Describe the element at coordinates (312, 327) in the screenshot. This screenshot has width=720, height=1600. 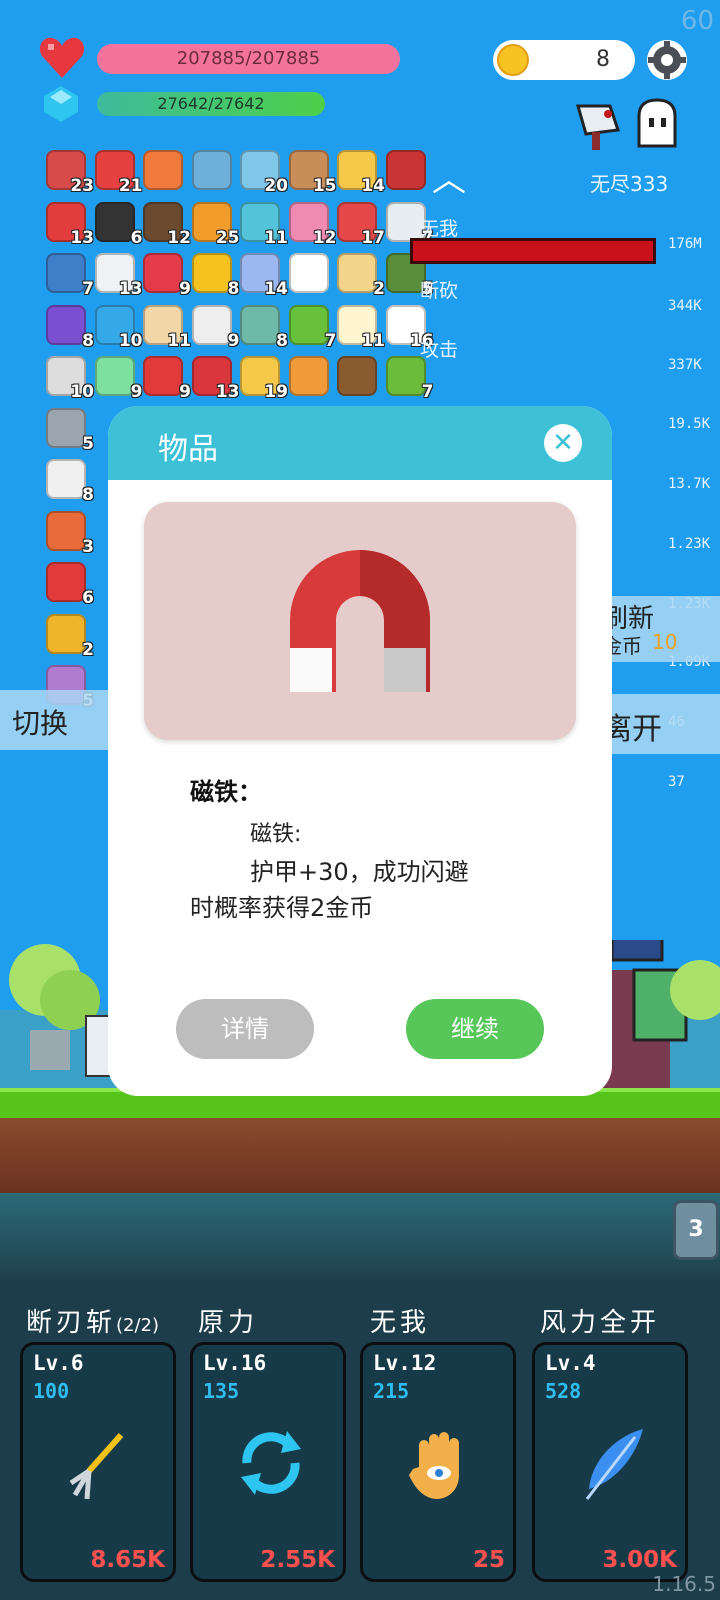
I see `lime-icon: 7` at that location.